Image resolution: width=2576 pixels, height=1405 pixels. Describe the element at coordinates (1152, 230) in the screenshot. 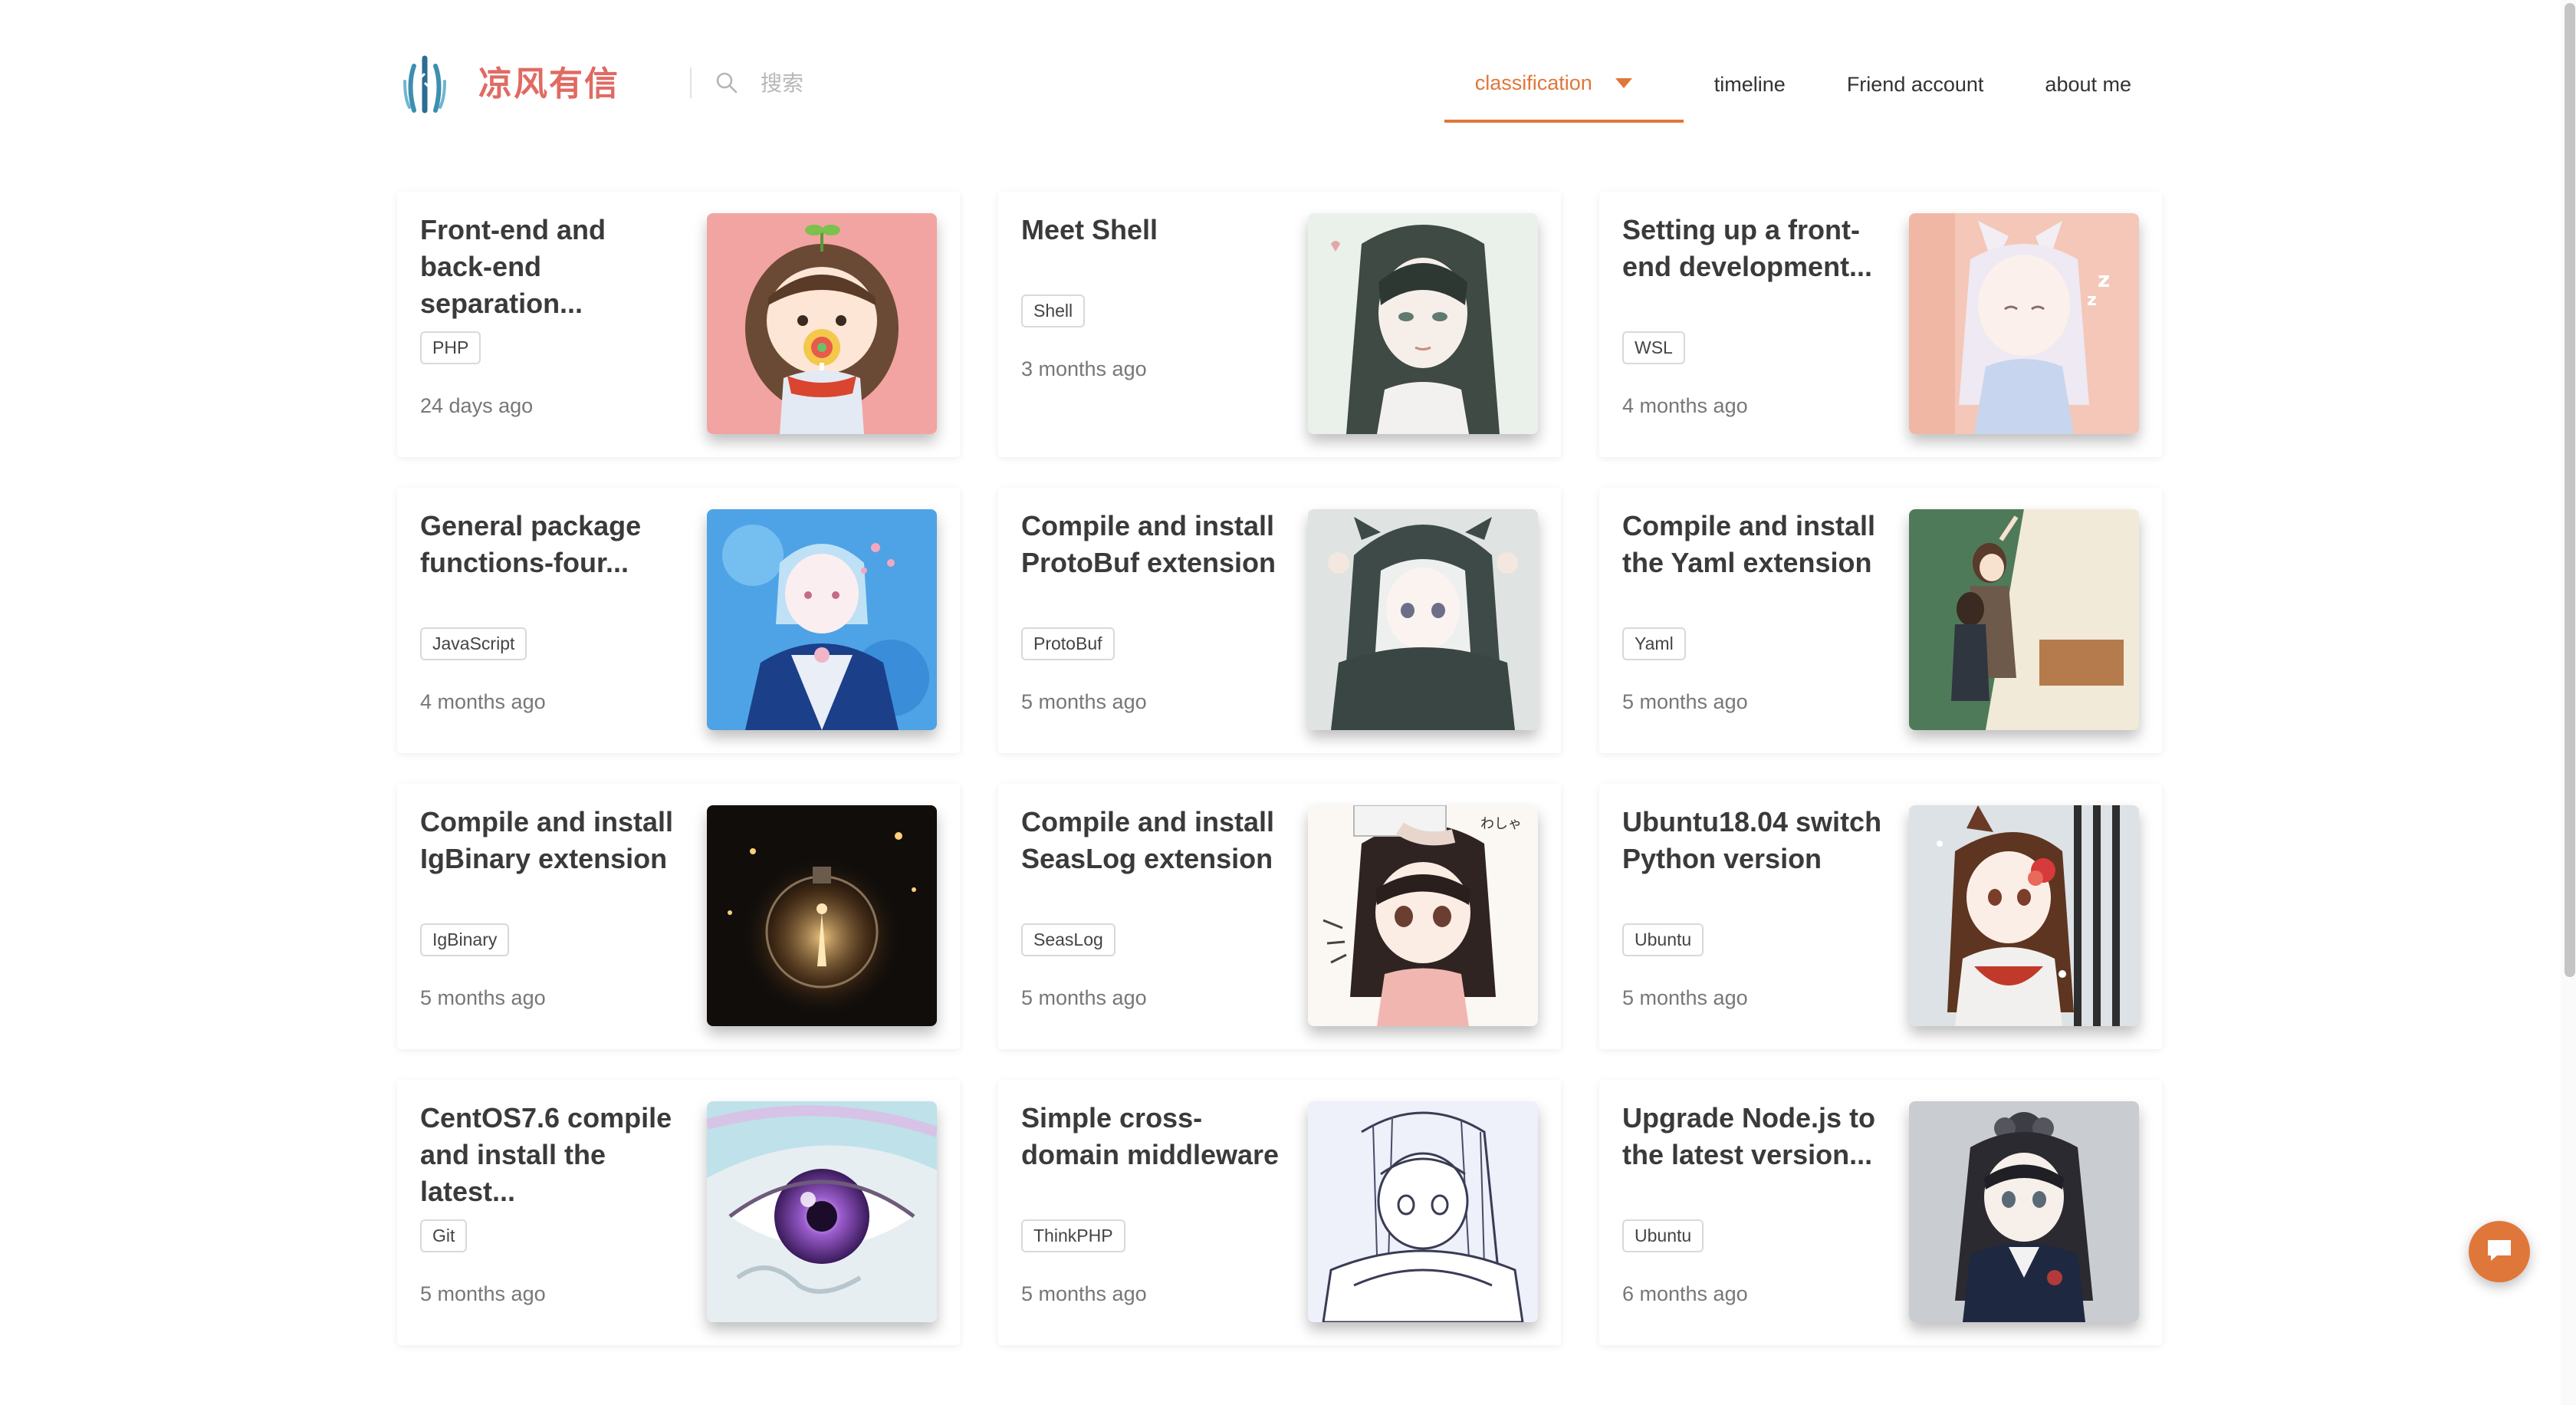

I see `post-title: Meet Shell` at that location.